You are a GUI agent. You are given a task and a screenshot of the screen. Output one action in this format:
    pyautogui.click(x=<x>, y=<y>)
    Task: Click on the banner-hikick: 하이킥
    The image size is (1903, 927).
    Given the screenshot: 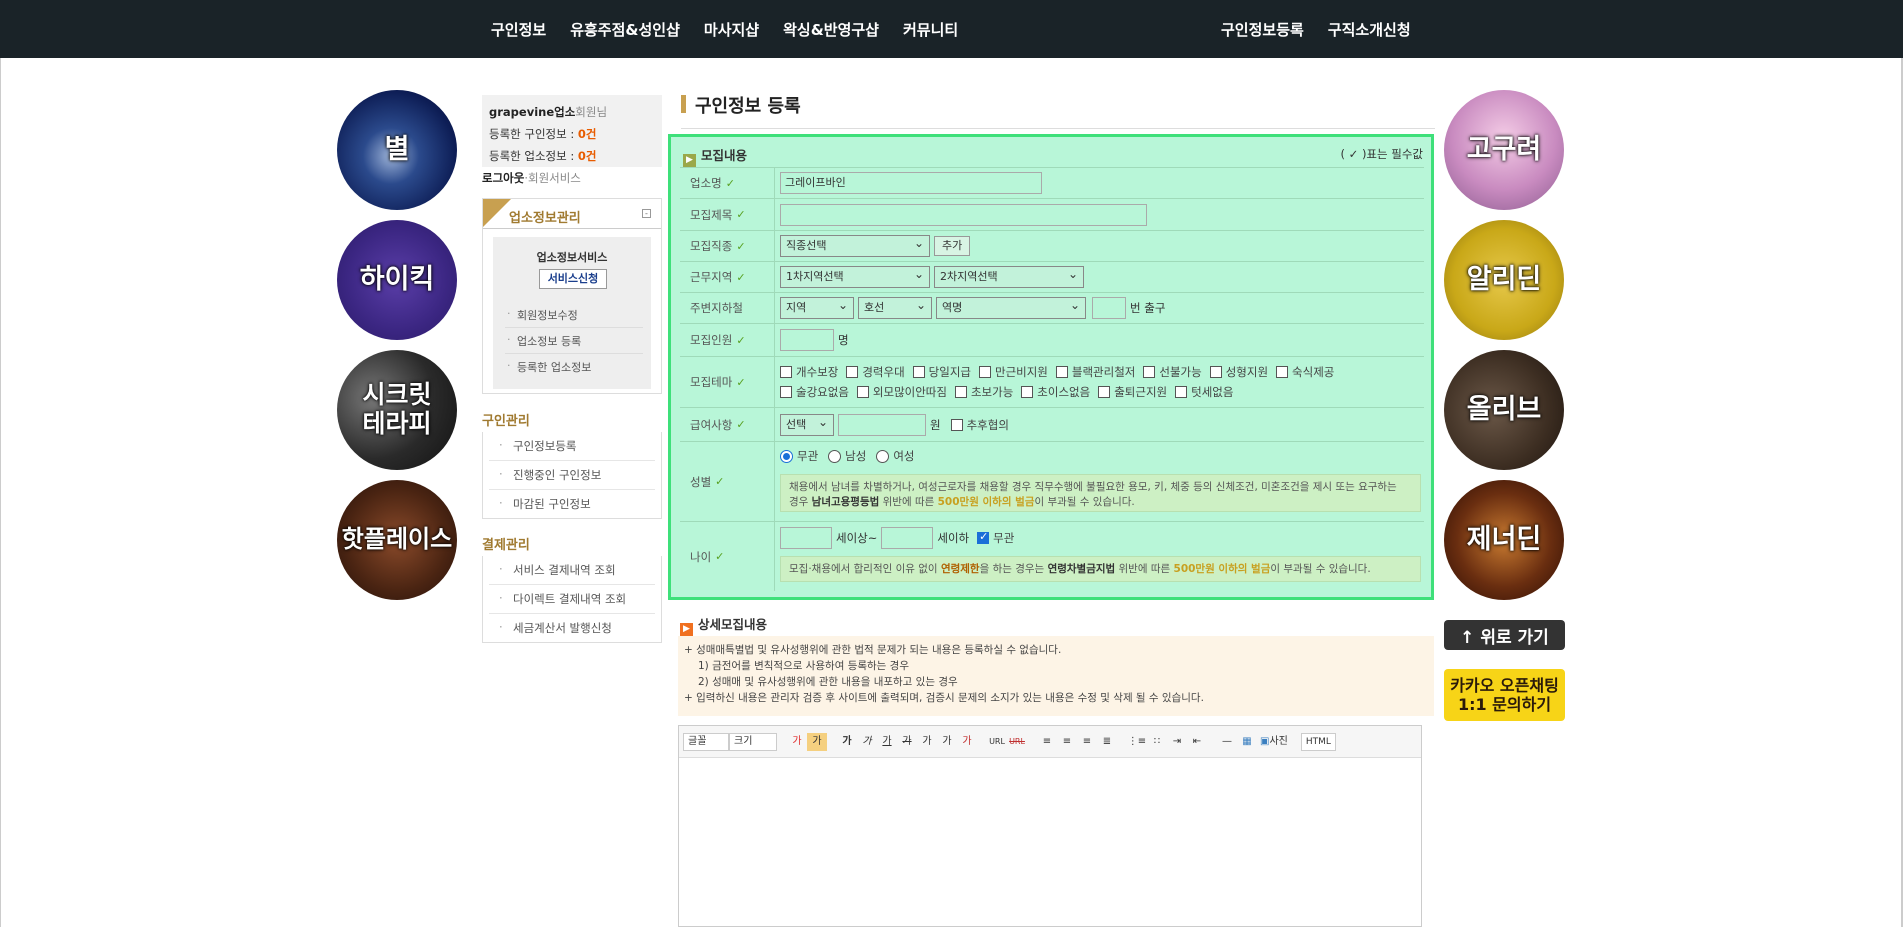 What is the action you would take?
    pyautogui.click(x=397, y=280)
    